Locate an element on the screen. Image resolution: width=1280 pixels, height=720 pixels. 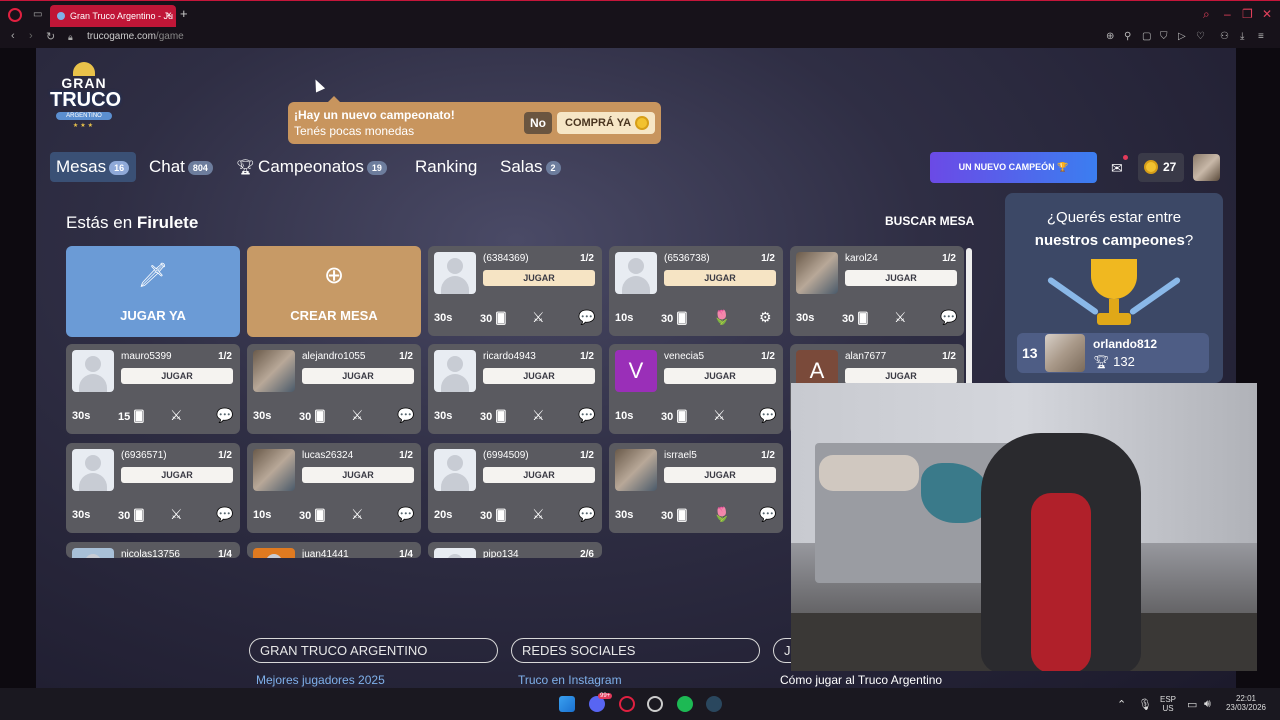
opera-logo-icon is located at coordinates (15, 15).